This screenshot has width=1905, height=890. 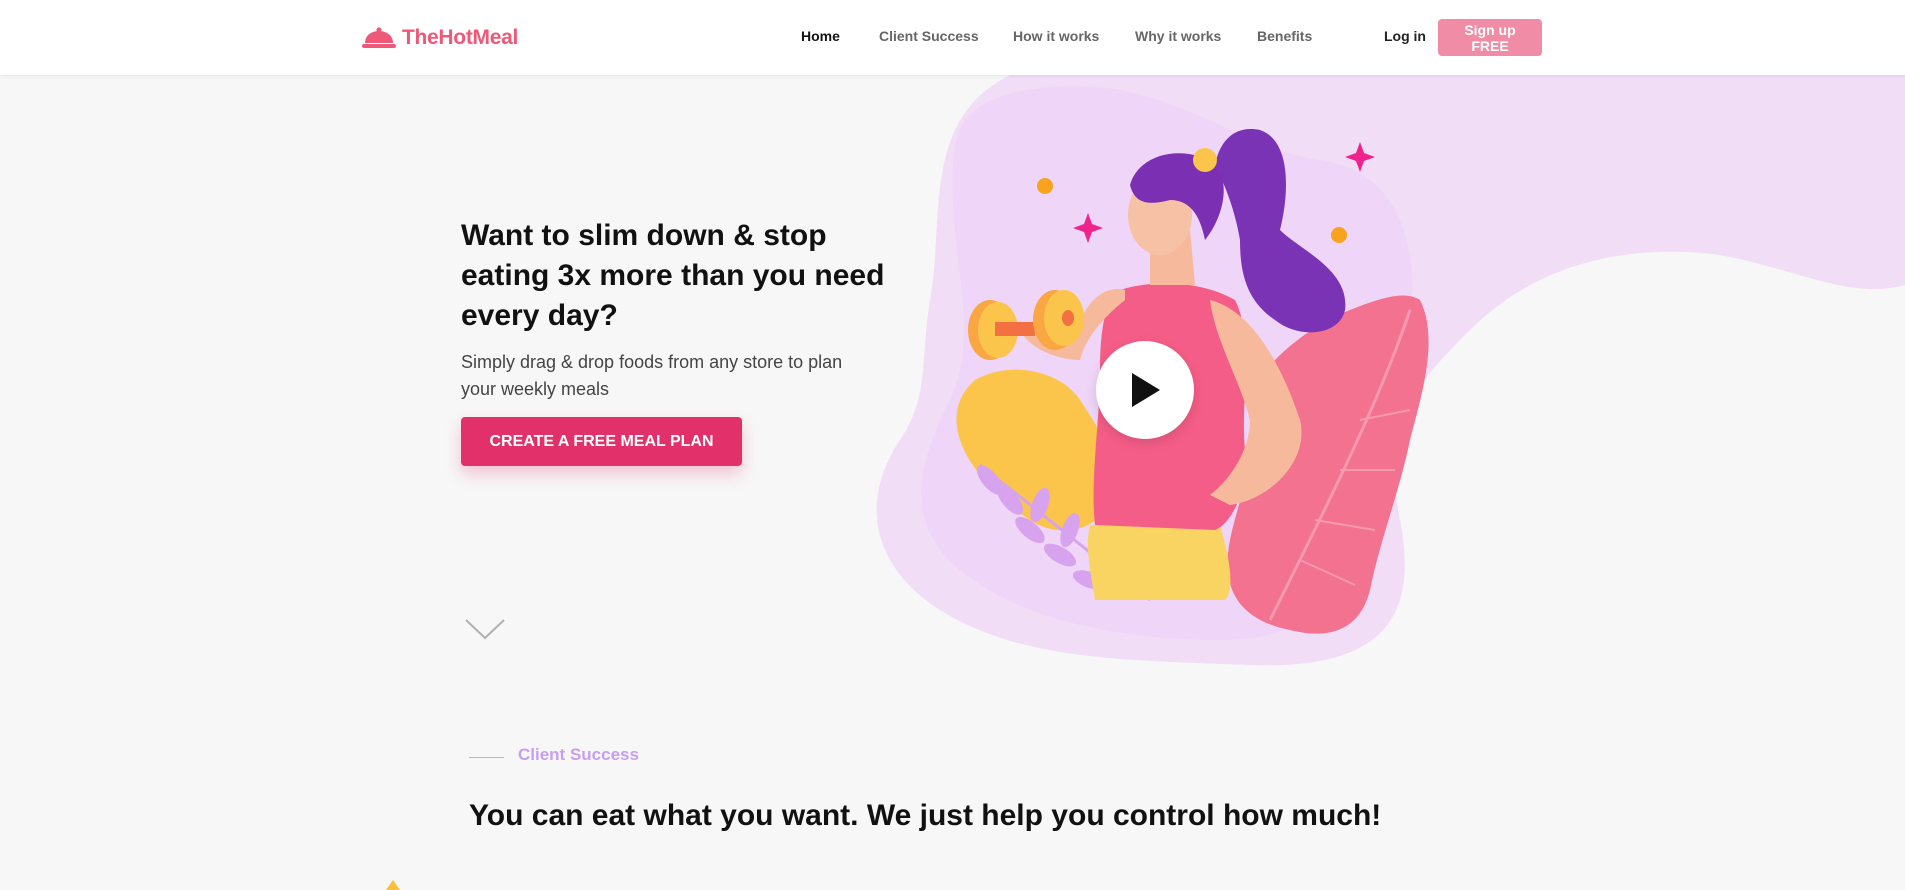 What do you see at coordinates (379, 37) in the screenshot?
I see `cloche-icon` at bounding box center [379, 37].